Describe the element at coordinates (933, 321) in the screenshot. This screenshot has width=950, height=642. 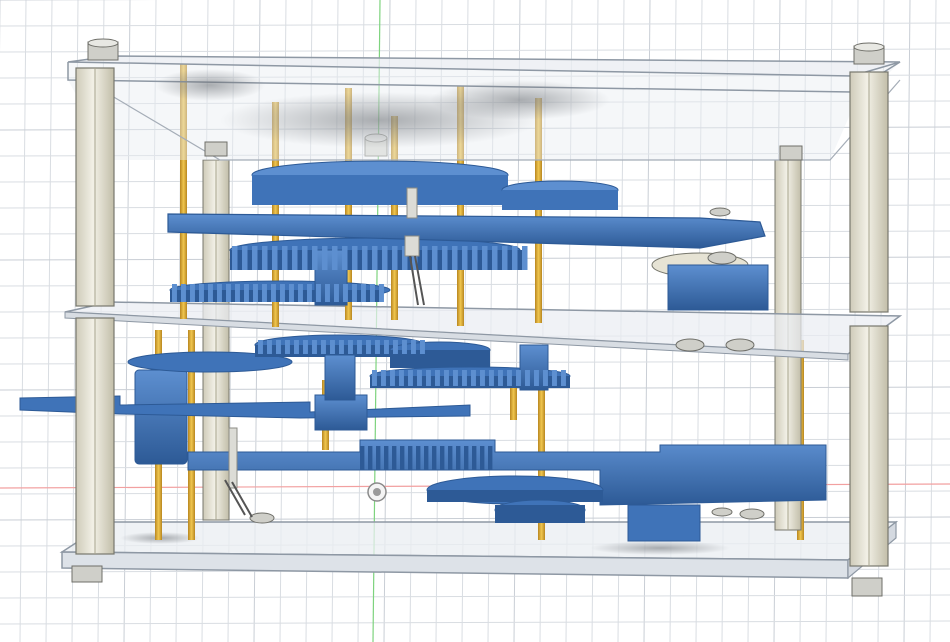
I see `grid-line-vertical` at that location.